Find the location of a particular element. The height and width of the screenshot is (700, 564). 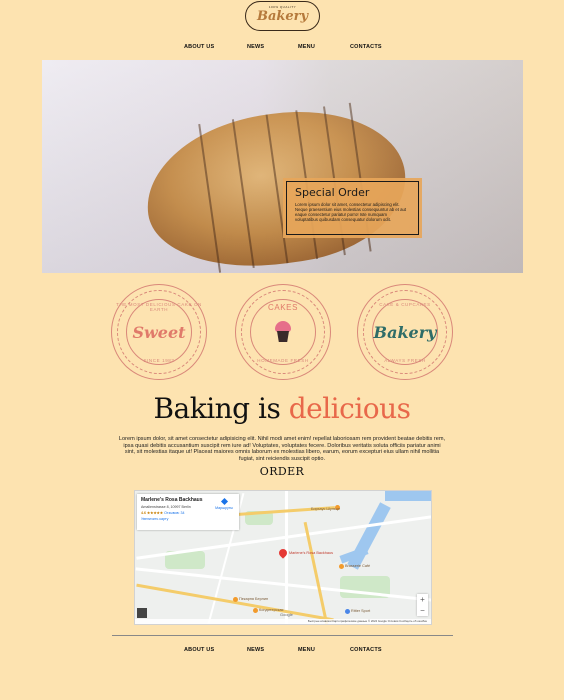

directions-icon is located at coordinates (224, 501).